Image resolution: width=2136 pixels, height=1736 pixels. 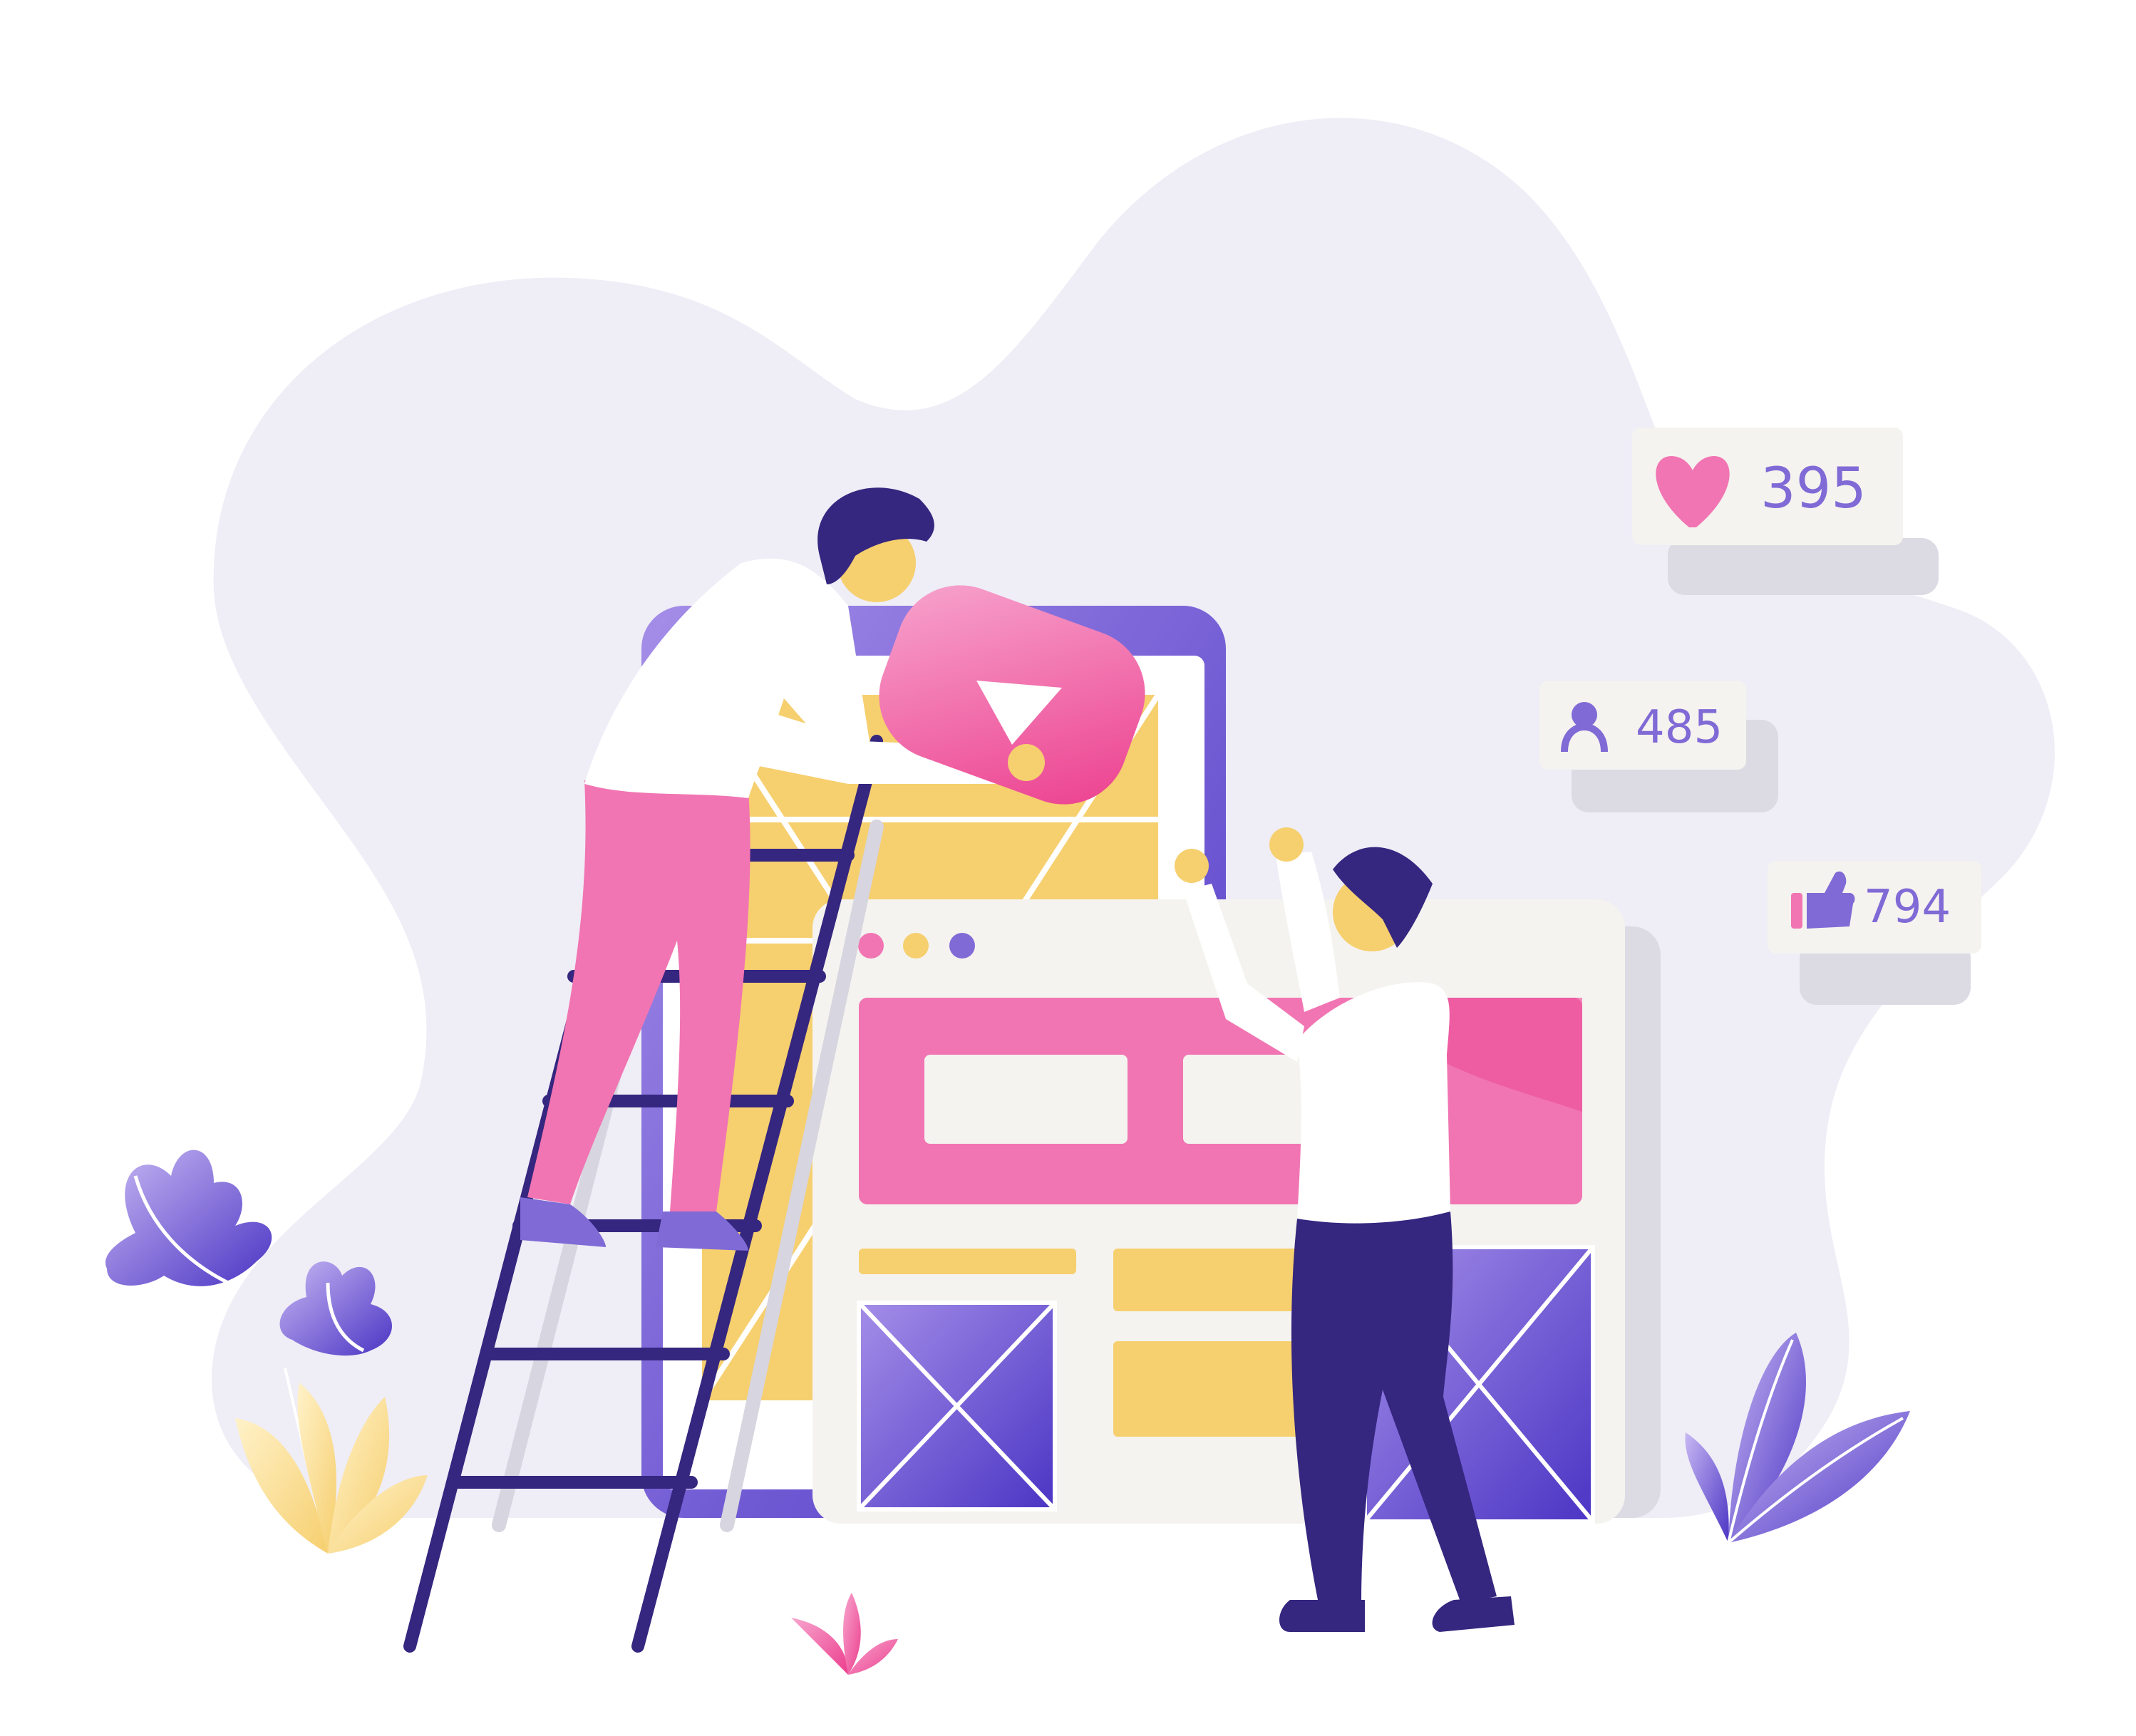 I want to click on image-placeholder-left, so click(x=957, y=1406).